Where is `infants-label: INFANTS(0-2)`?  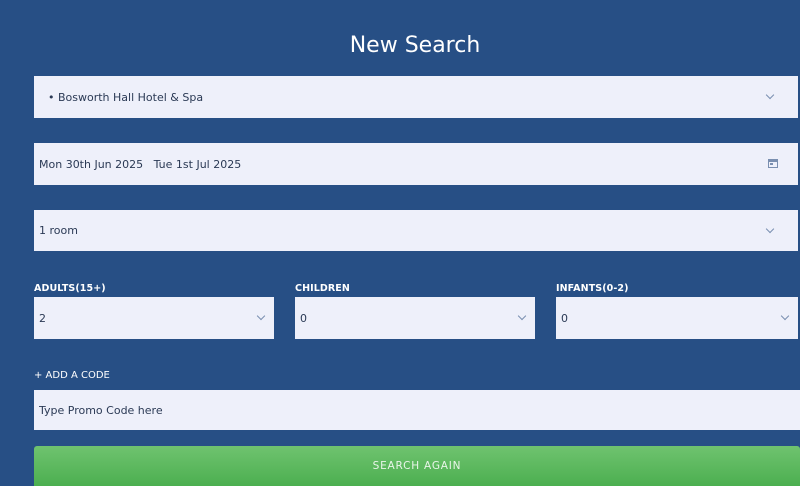
infants-label: INFANTS(0-2) is located at coordinates (592, 288).